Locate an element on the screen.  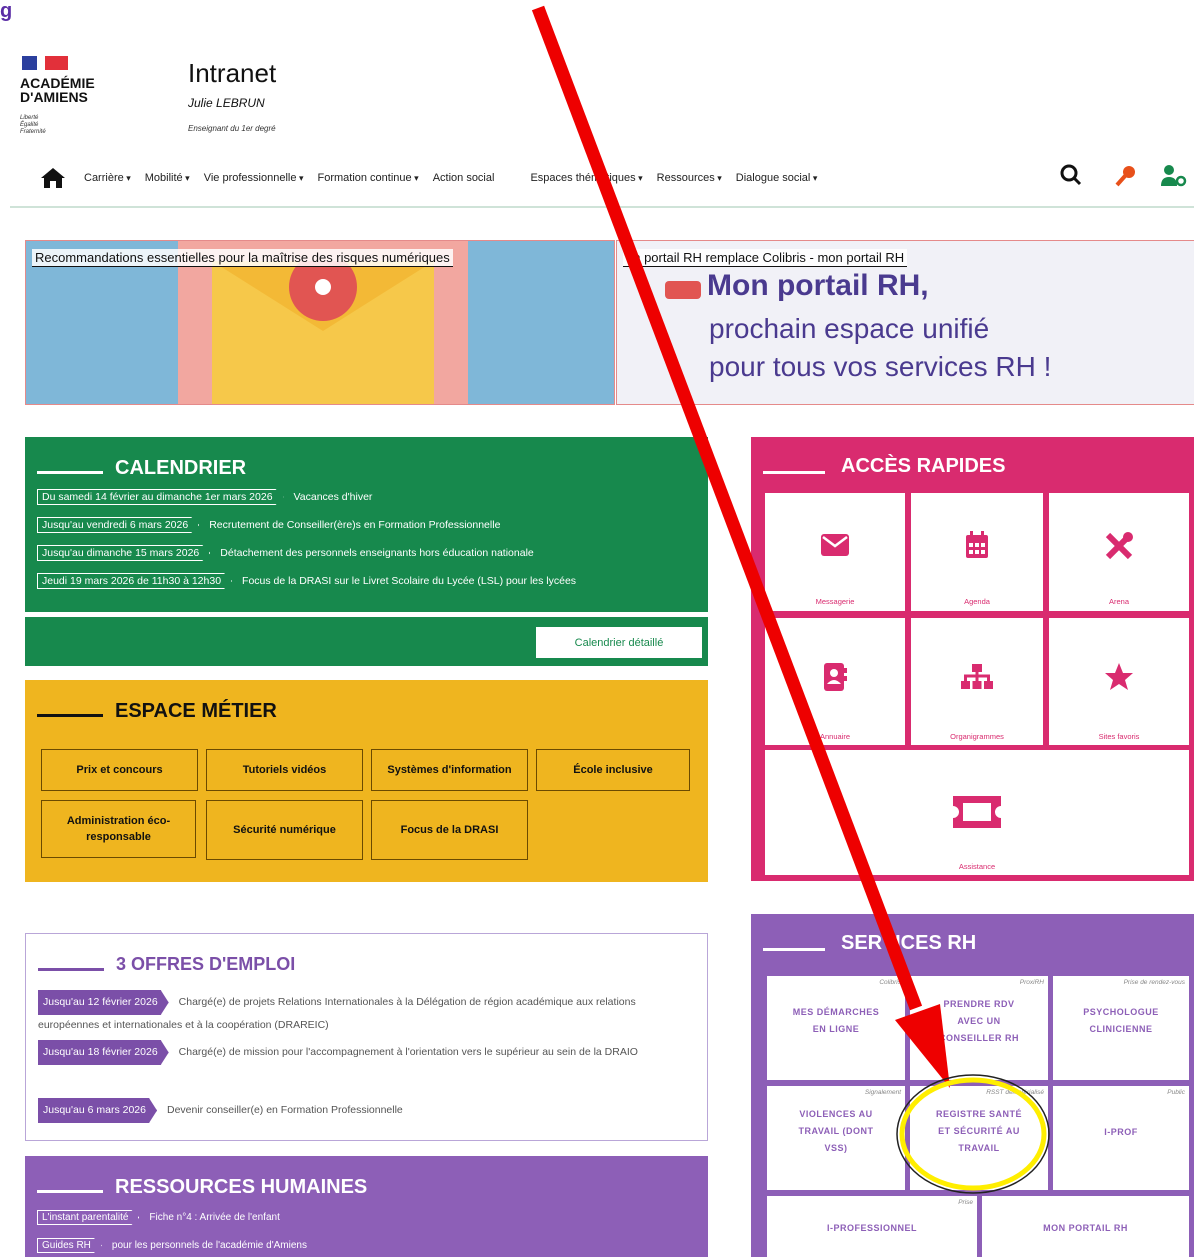
nav-item-ressources: Ressources is located at coordinates (689, 178).